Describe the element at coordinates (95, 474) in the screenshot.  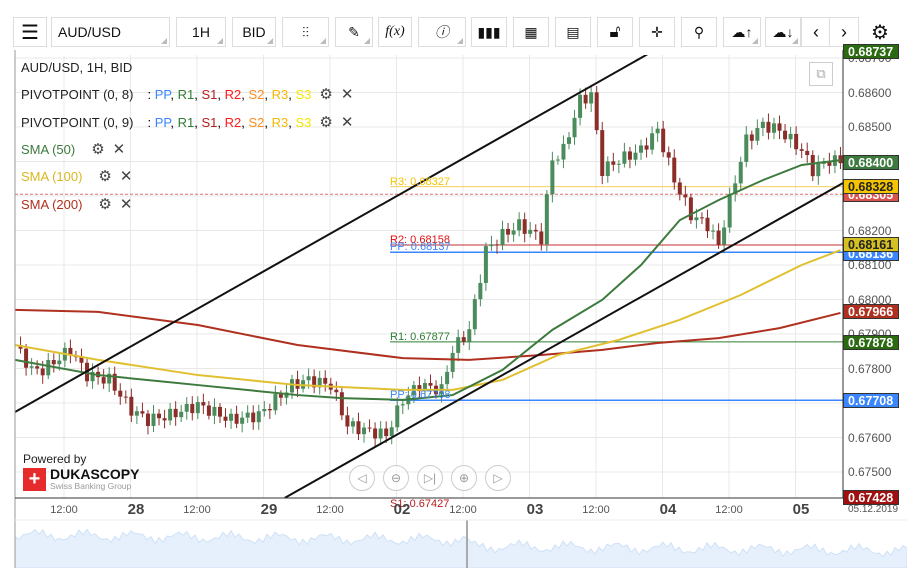
I see `brand-name: DUKASCOPY` at that location.